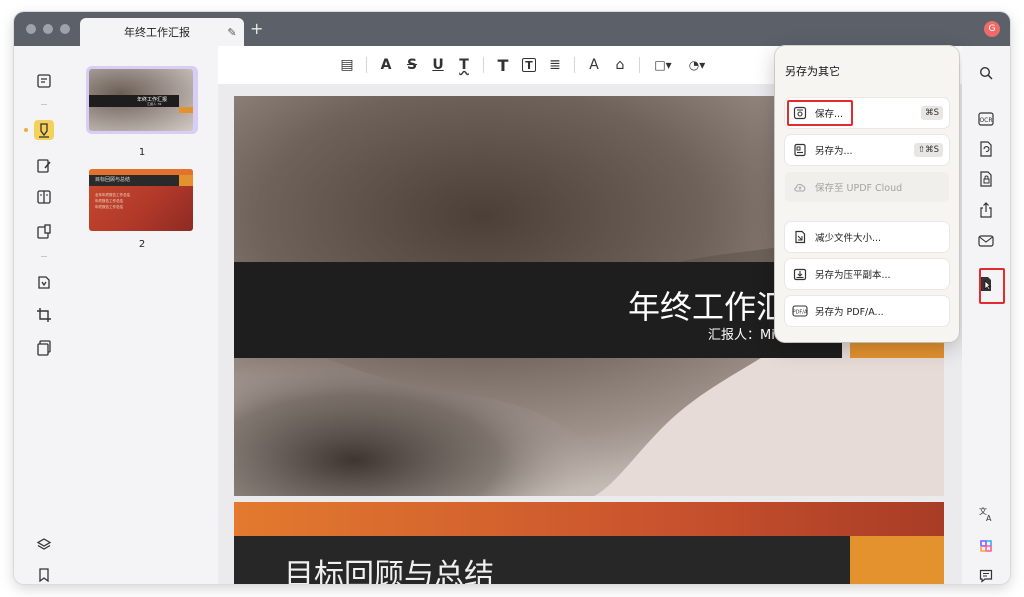  What do you see at coordinates (48, 29) in the screenshot?
I see `minimize-window-button` at bounding box center [48, 29].